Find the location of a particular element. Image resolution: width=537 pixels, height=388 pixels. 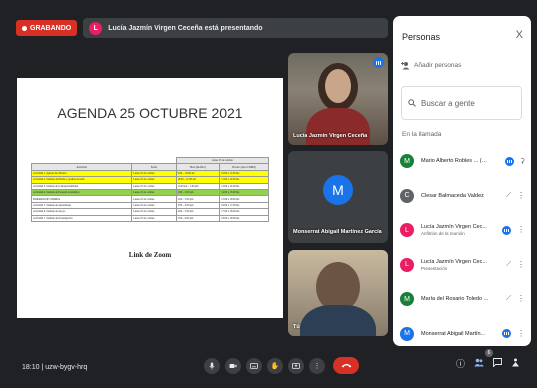

recording-dot-icon is located at coordinates (24, 28).